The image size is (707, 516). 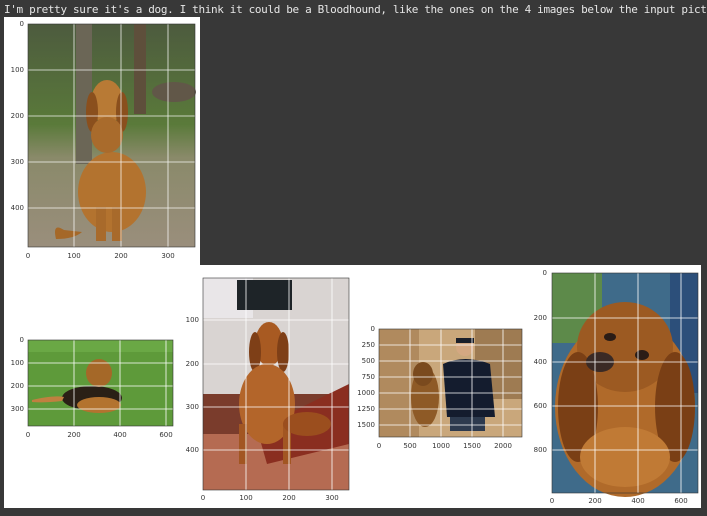 What do you see at coordinates (192, 385) in the screenshot?
I see `similar-2-y-ticks: 100 200 300 400` at bounding box center [192, 385].